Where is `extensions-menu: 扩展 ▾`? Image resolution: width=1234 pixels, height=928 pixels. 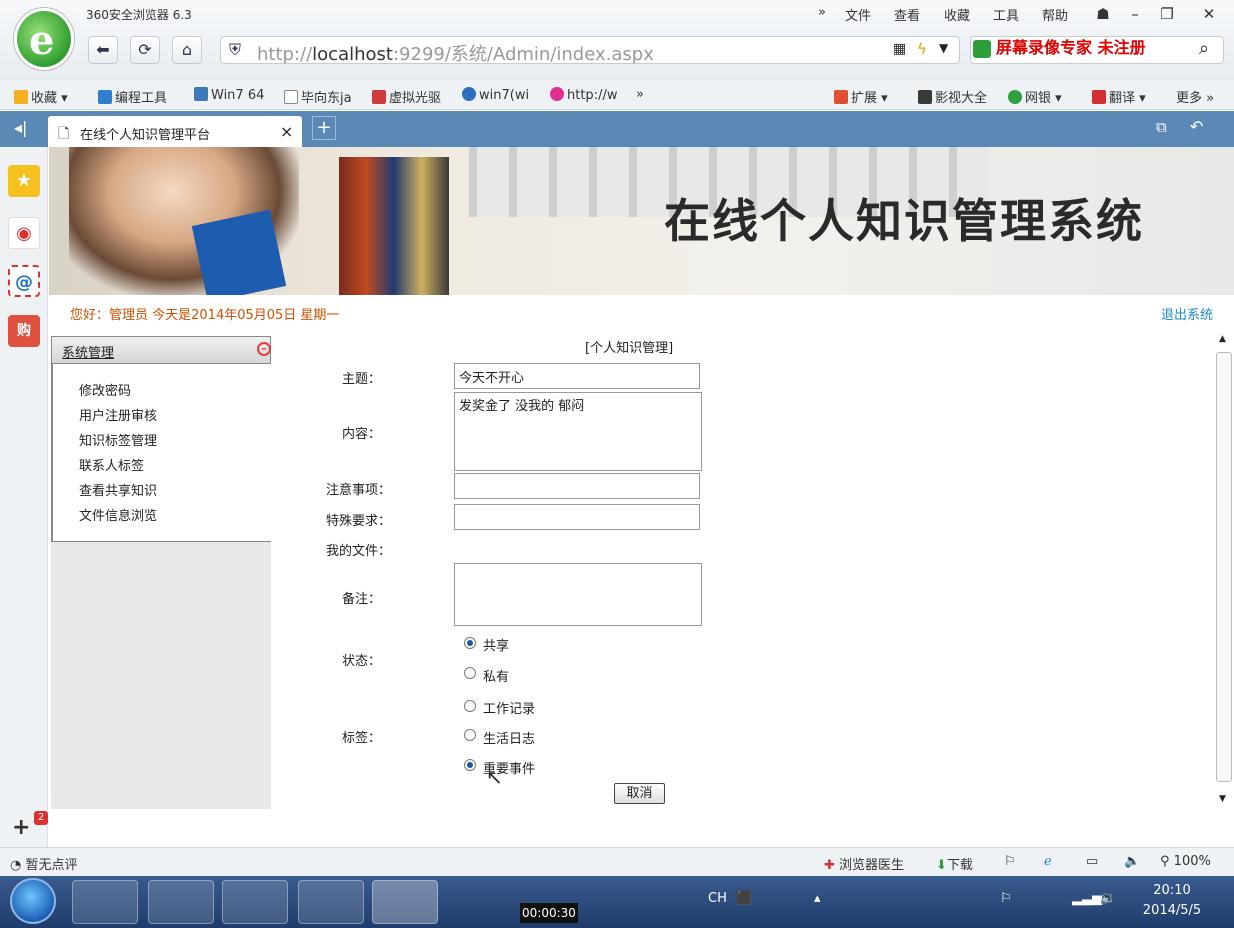 extensions-menu: 扩展 ▾ is located at coordinates (861, 96).